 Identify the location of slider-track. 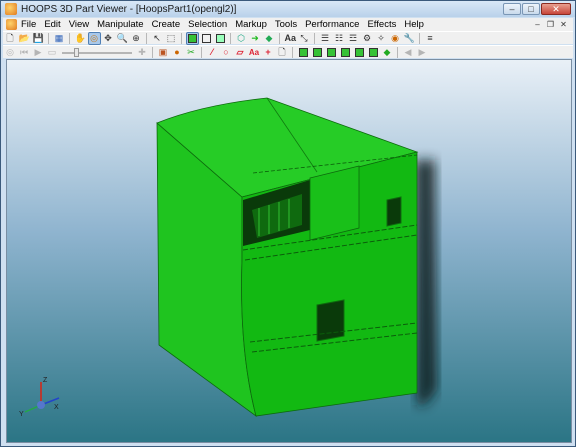
(97, 52).